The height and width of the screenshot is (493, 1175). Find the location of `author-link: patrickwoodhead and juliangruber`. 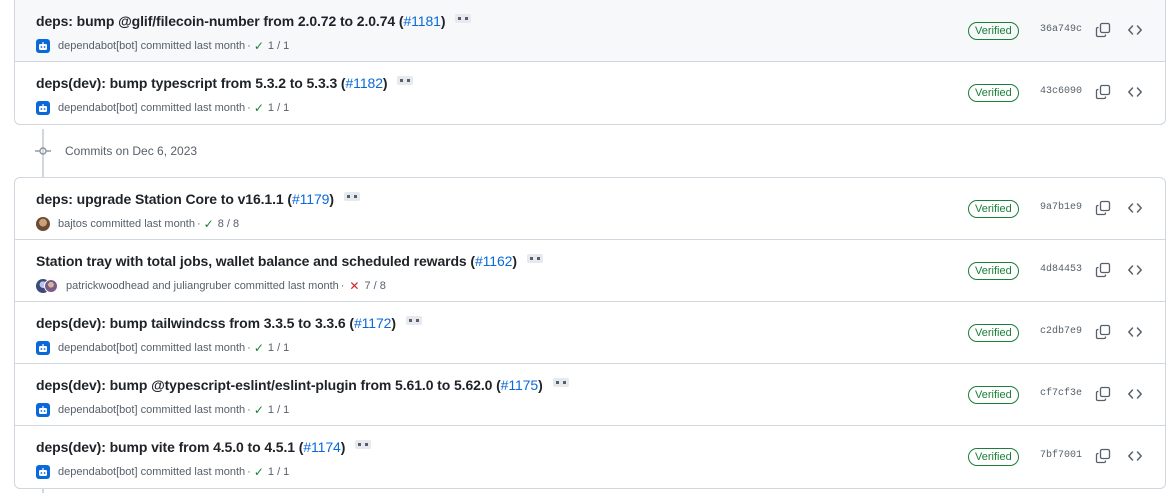

author-link: patrickwoodhead and juliangruber is located at coordinates (148, 286).